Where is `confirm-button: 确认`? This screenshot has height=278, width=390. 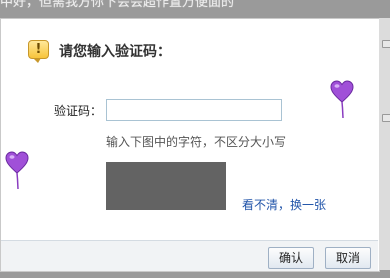 confirm-button: 确认 is located at coordinates (291, 258).